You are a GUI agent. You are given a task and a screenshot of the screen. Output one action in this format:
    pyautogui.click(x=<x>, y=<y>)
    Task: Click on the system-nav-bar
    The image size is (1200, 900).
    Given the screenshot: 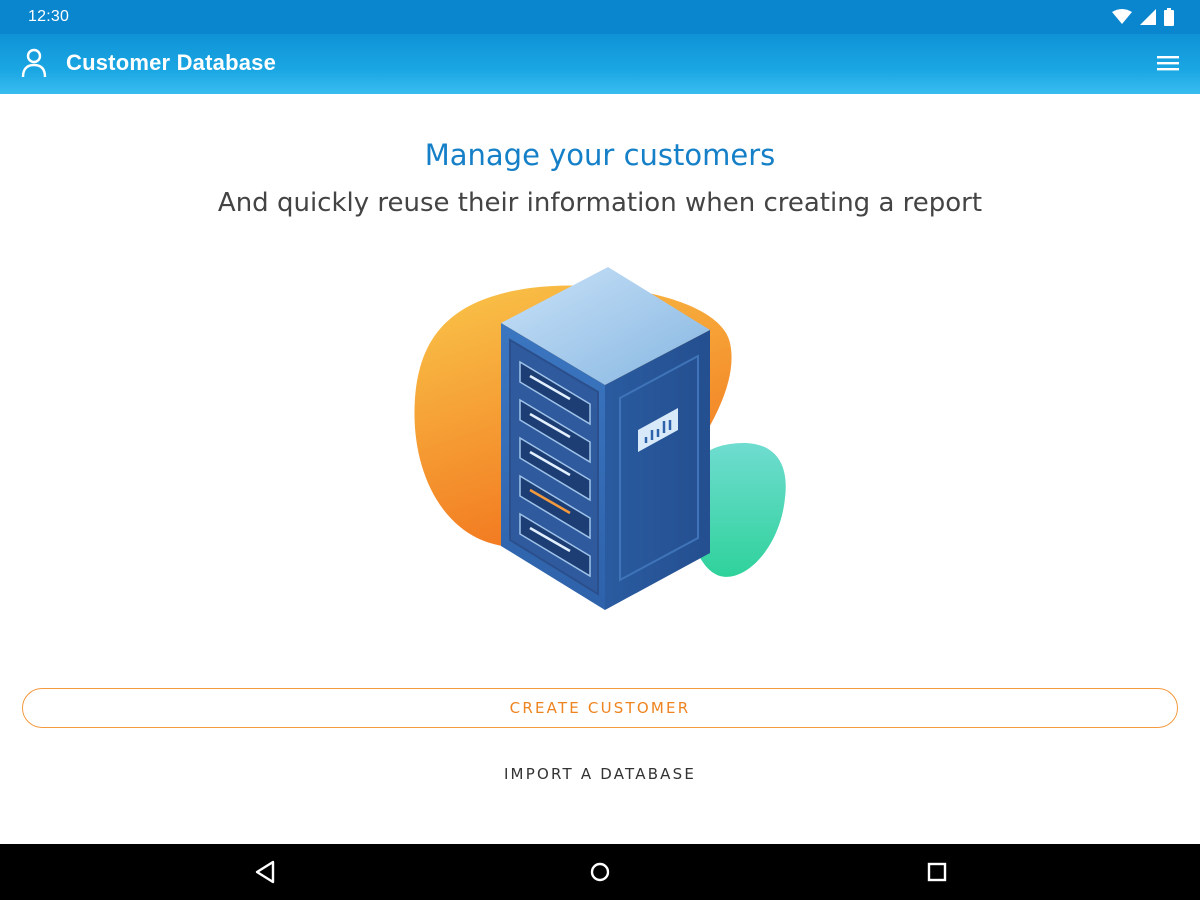 What is the action you would take?
    pyautogui.click(x=600, y=872)
    